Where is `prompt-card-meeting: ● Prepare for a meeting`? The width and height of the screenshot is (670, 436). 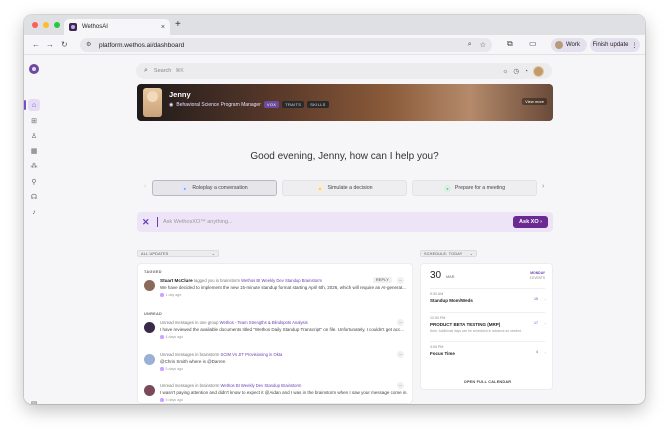 prompt-card-meeting: ● Prepare for a meeting is located at coordinates (474, 188).